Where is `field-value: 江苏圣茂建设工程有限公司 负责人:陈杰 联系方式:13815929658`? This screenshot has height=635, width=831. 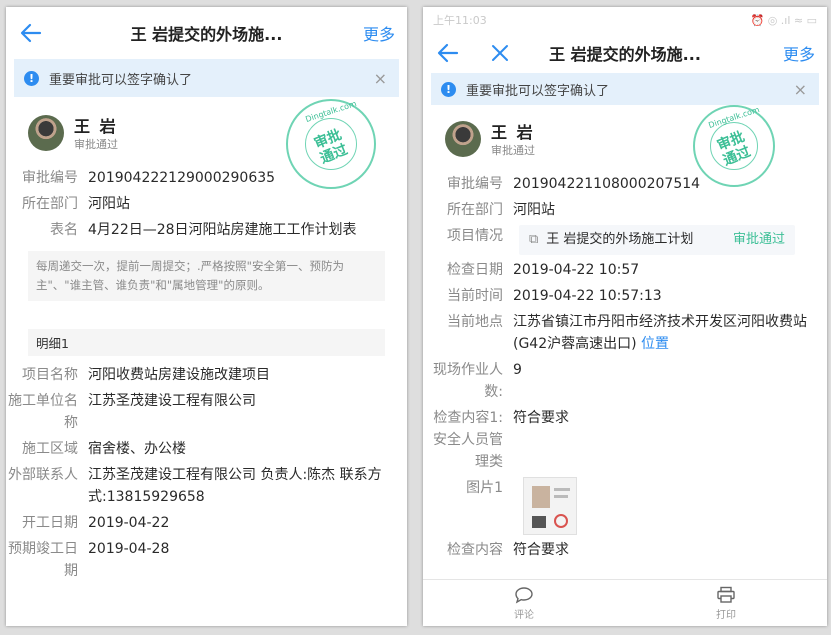 field-value: 江苏圣茂建设工程有限公司 负责人:陈杰 联系方式:13815929658 is located at coordinates (235, 486).